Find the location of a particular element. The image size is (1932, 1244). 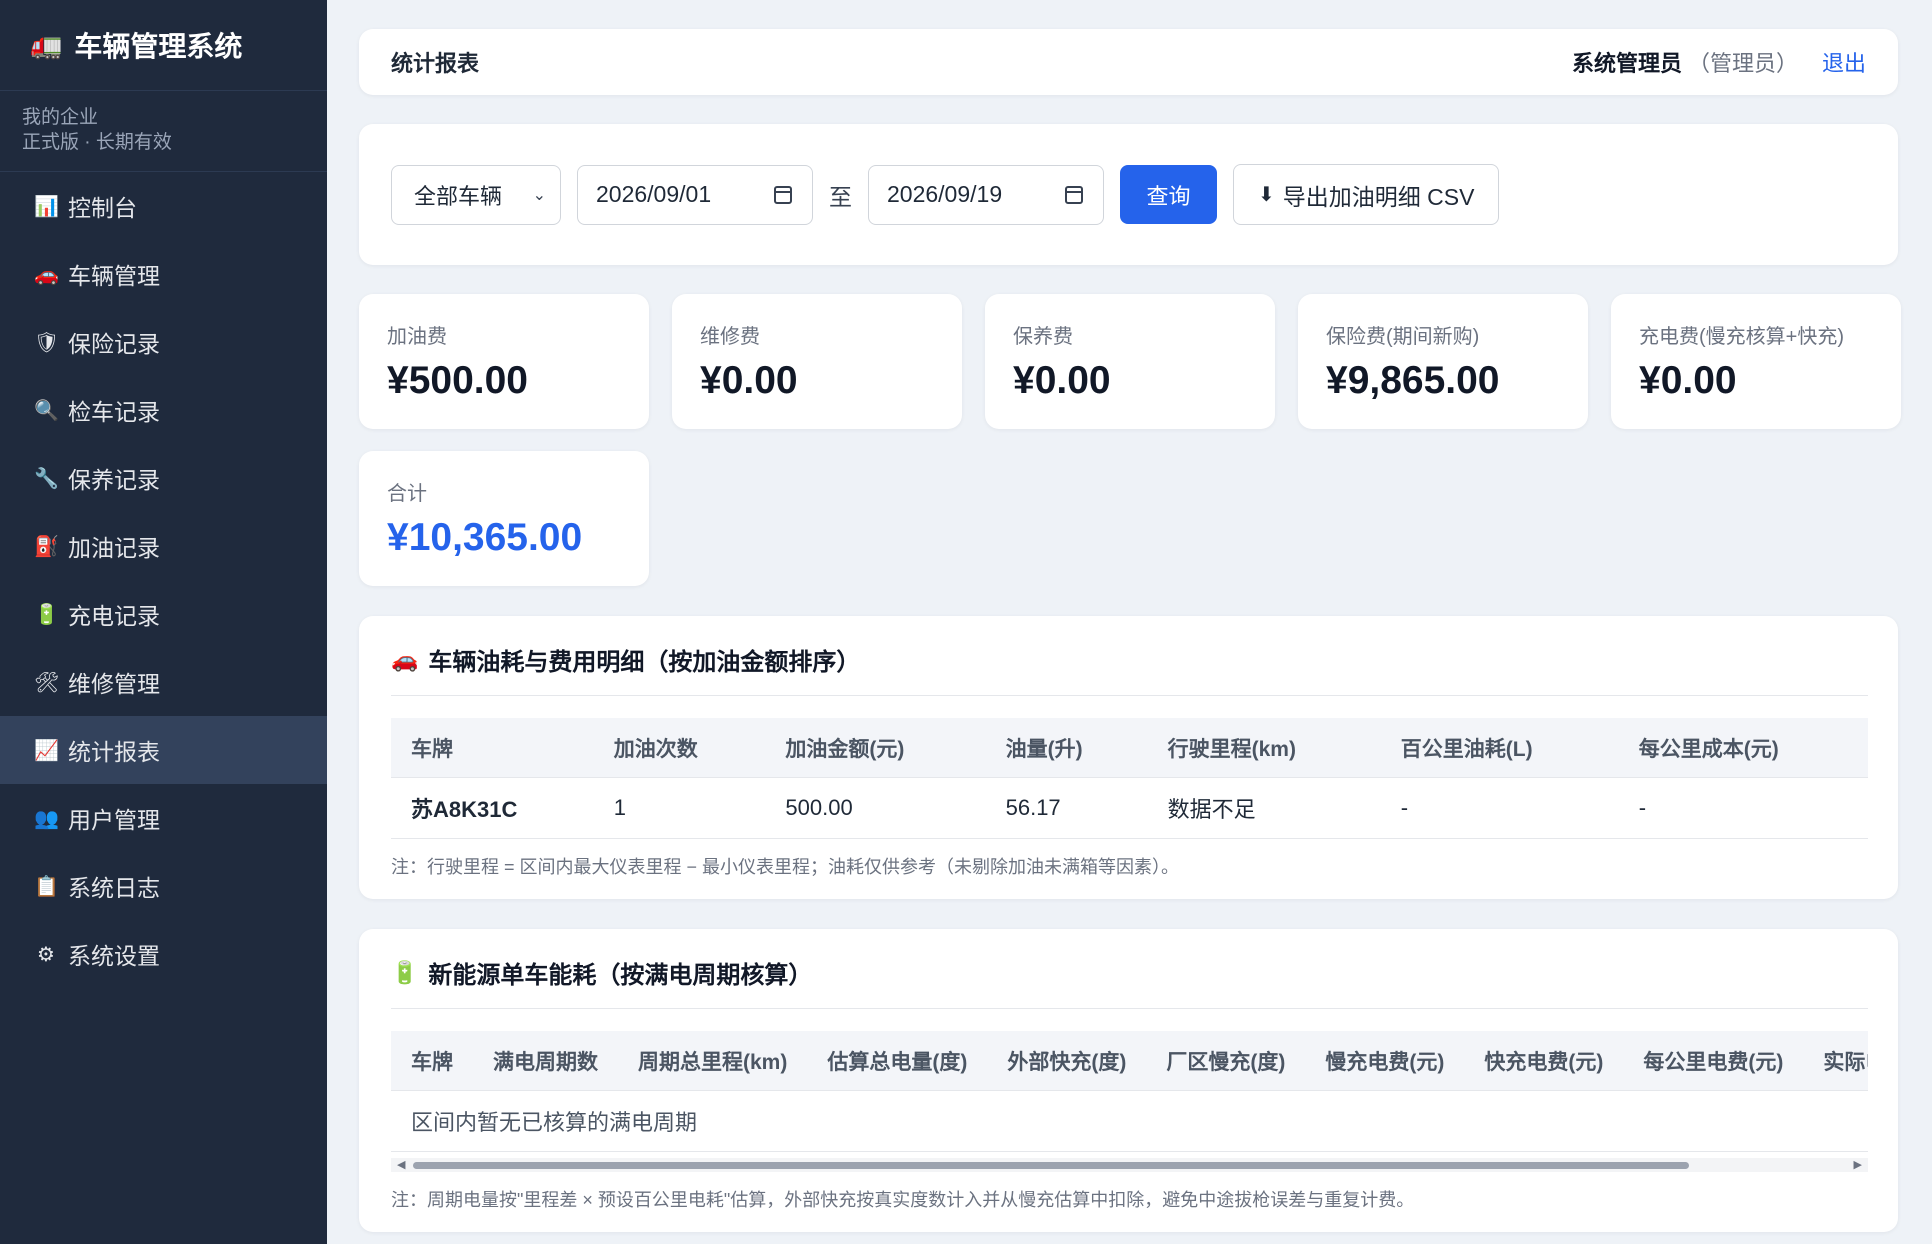

column-header: 快充电费(元) is located at coordinates (1544, 1061).